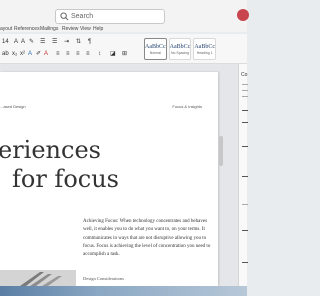 The width and height of the screenshot is (320, 296). Describe the element at coordinates (124, 54) in the screenshot. I see `borders-icon: ⊞` at that location.